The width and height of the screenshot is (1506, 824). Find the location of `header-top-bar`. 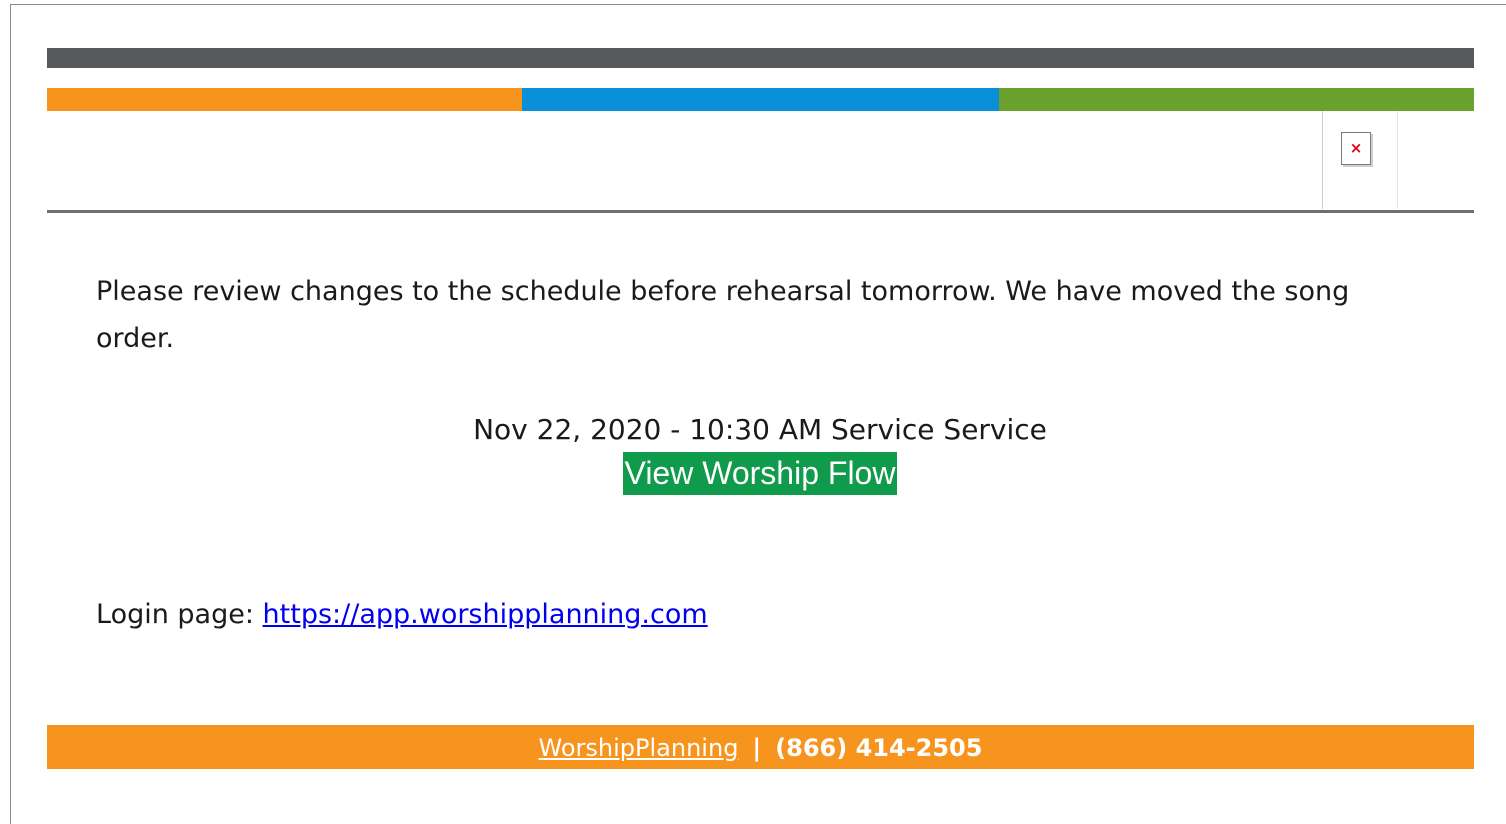

header-top-bar is located at coordinates (760, 58).